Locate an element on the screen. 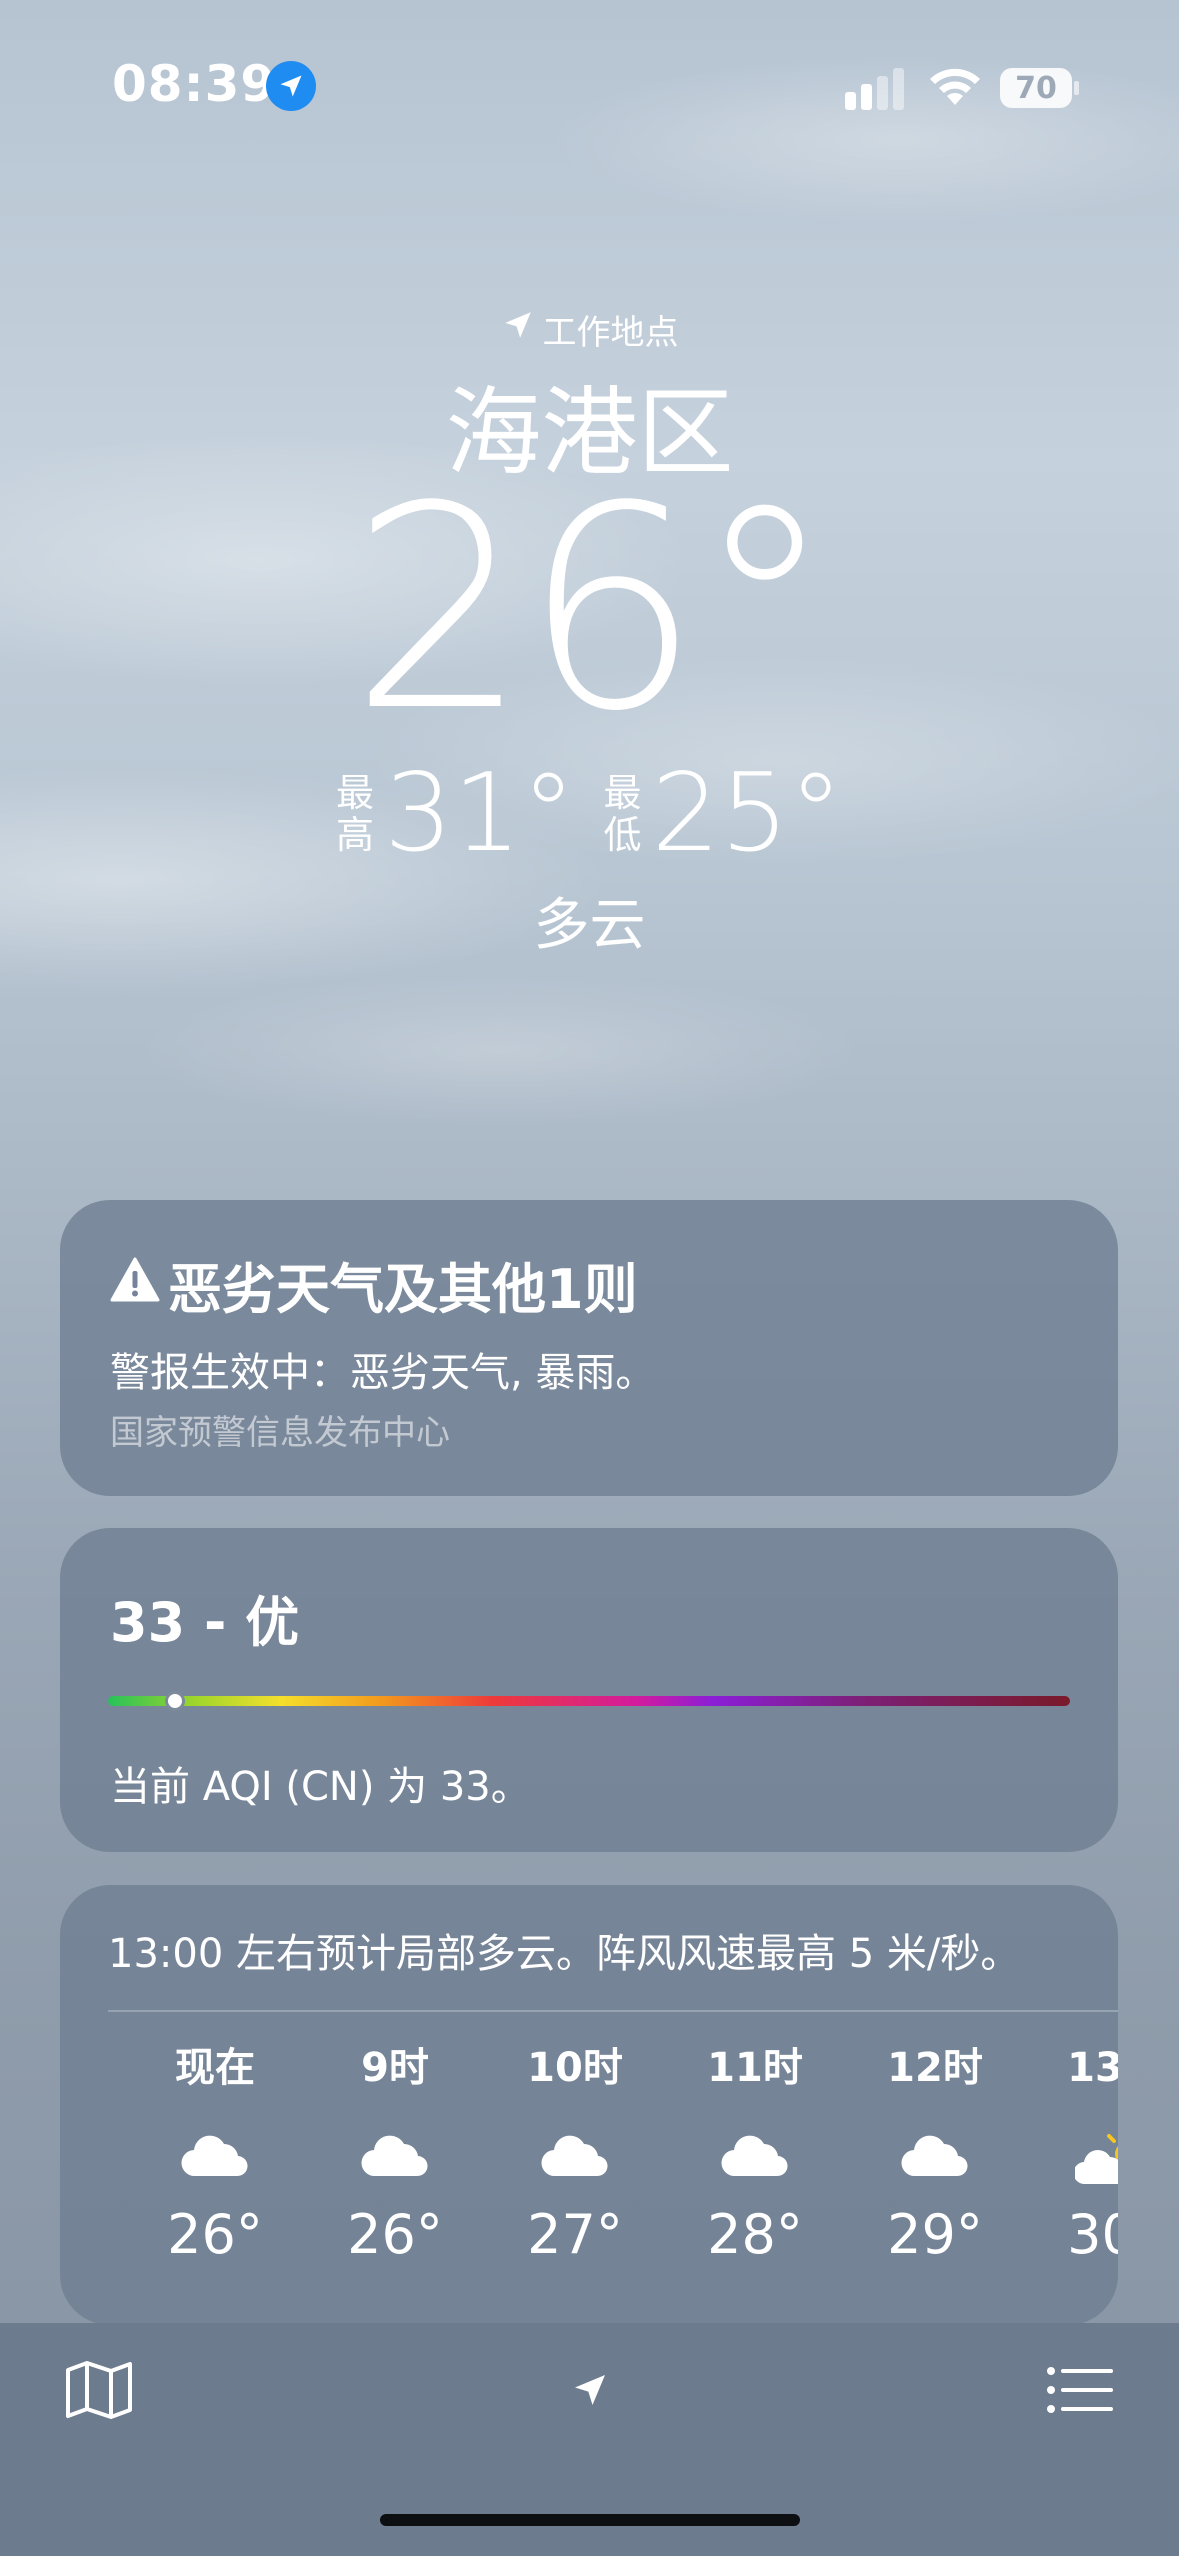 This screenshot has width=1179, height=2556. hour-item: 13时 30° is located at coordinates (1079, 2150).